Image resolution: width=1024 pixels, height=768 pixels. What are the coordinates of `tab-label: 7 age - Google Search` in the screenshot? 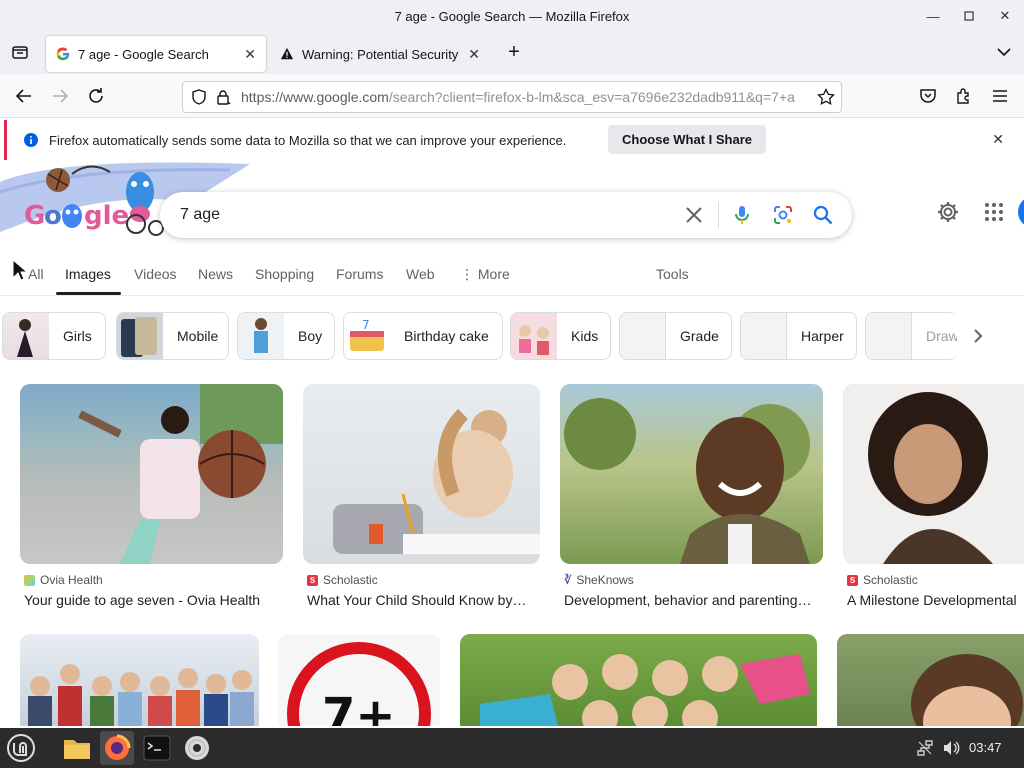 It's located at (143, 54).